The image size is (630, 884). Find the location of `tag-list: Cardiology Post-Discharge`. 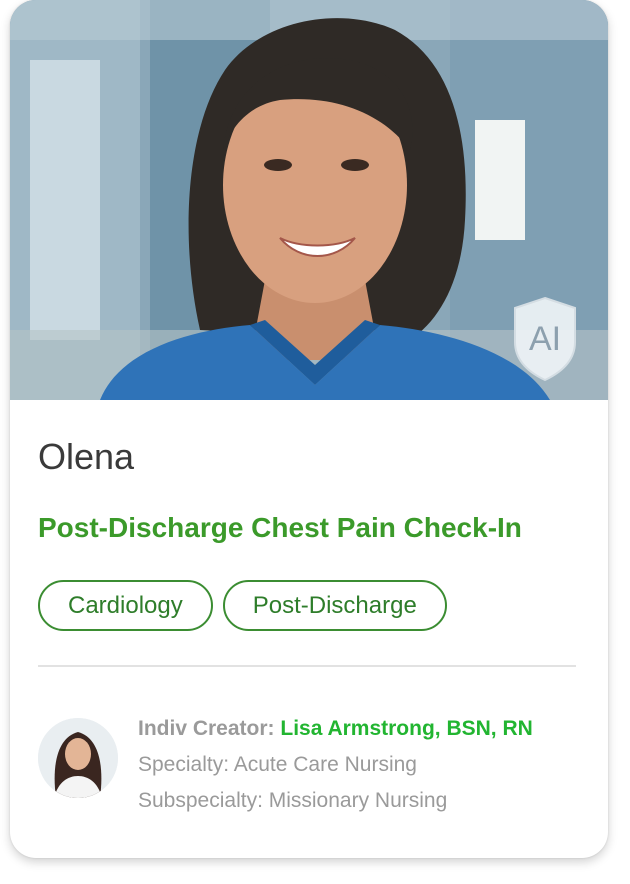

tag-list: Cardiology Post-Discharge is located at coordinates (242, 605).